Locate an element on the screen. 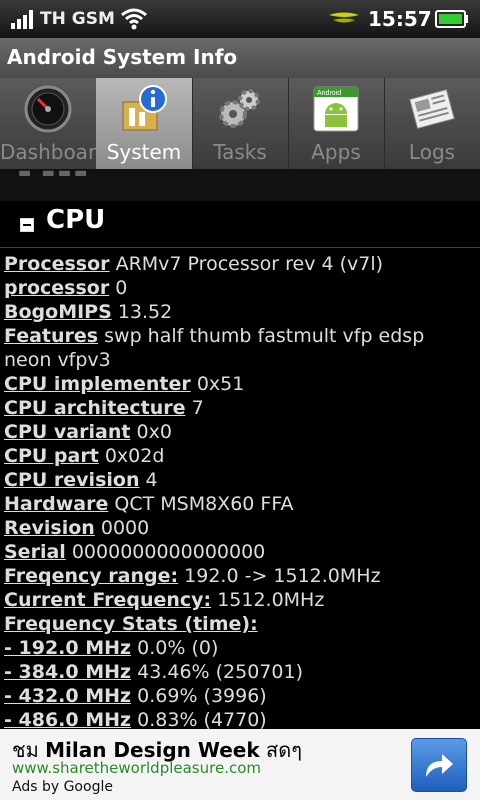 The width and height of the screenshot is (480, 800). gears-icon is located at coordinates (239, 108).